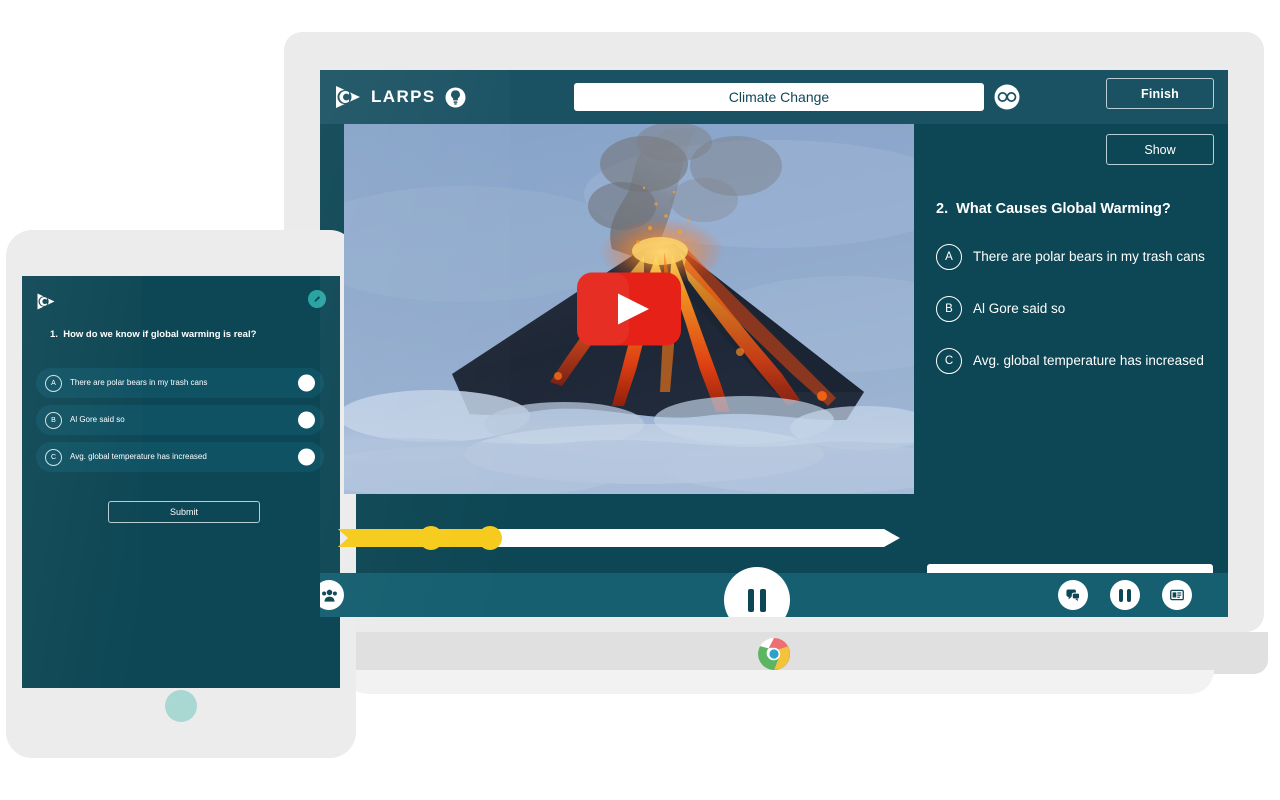 The width and height of the screenshot is (1280, 800). I want to click on progress-track, so click(614, 538).